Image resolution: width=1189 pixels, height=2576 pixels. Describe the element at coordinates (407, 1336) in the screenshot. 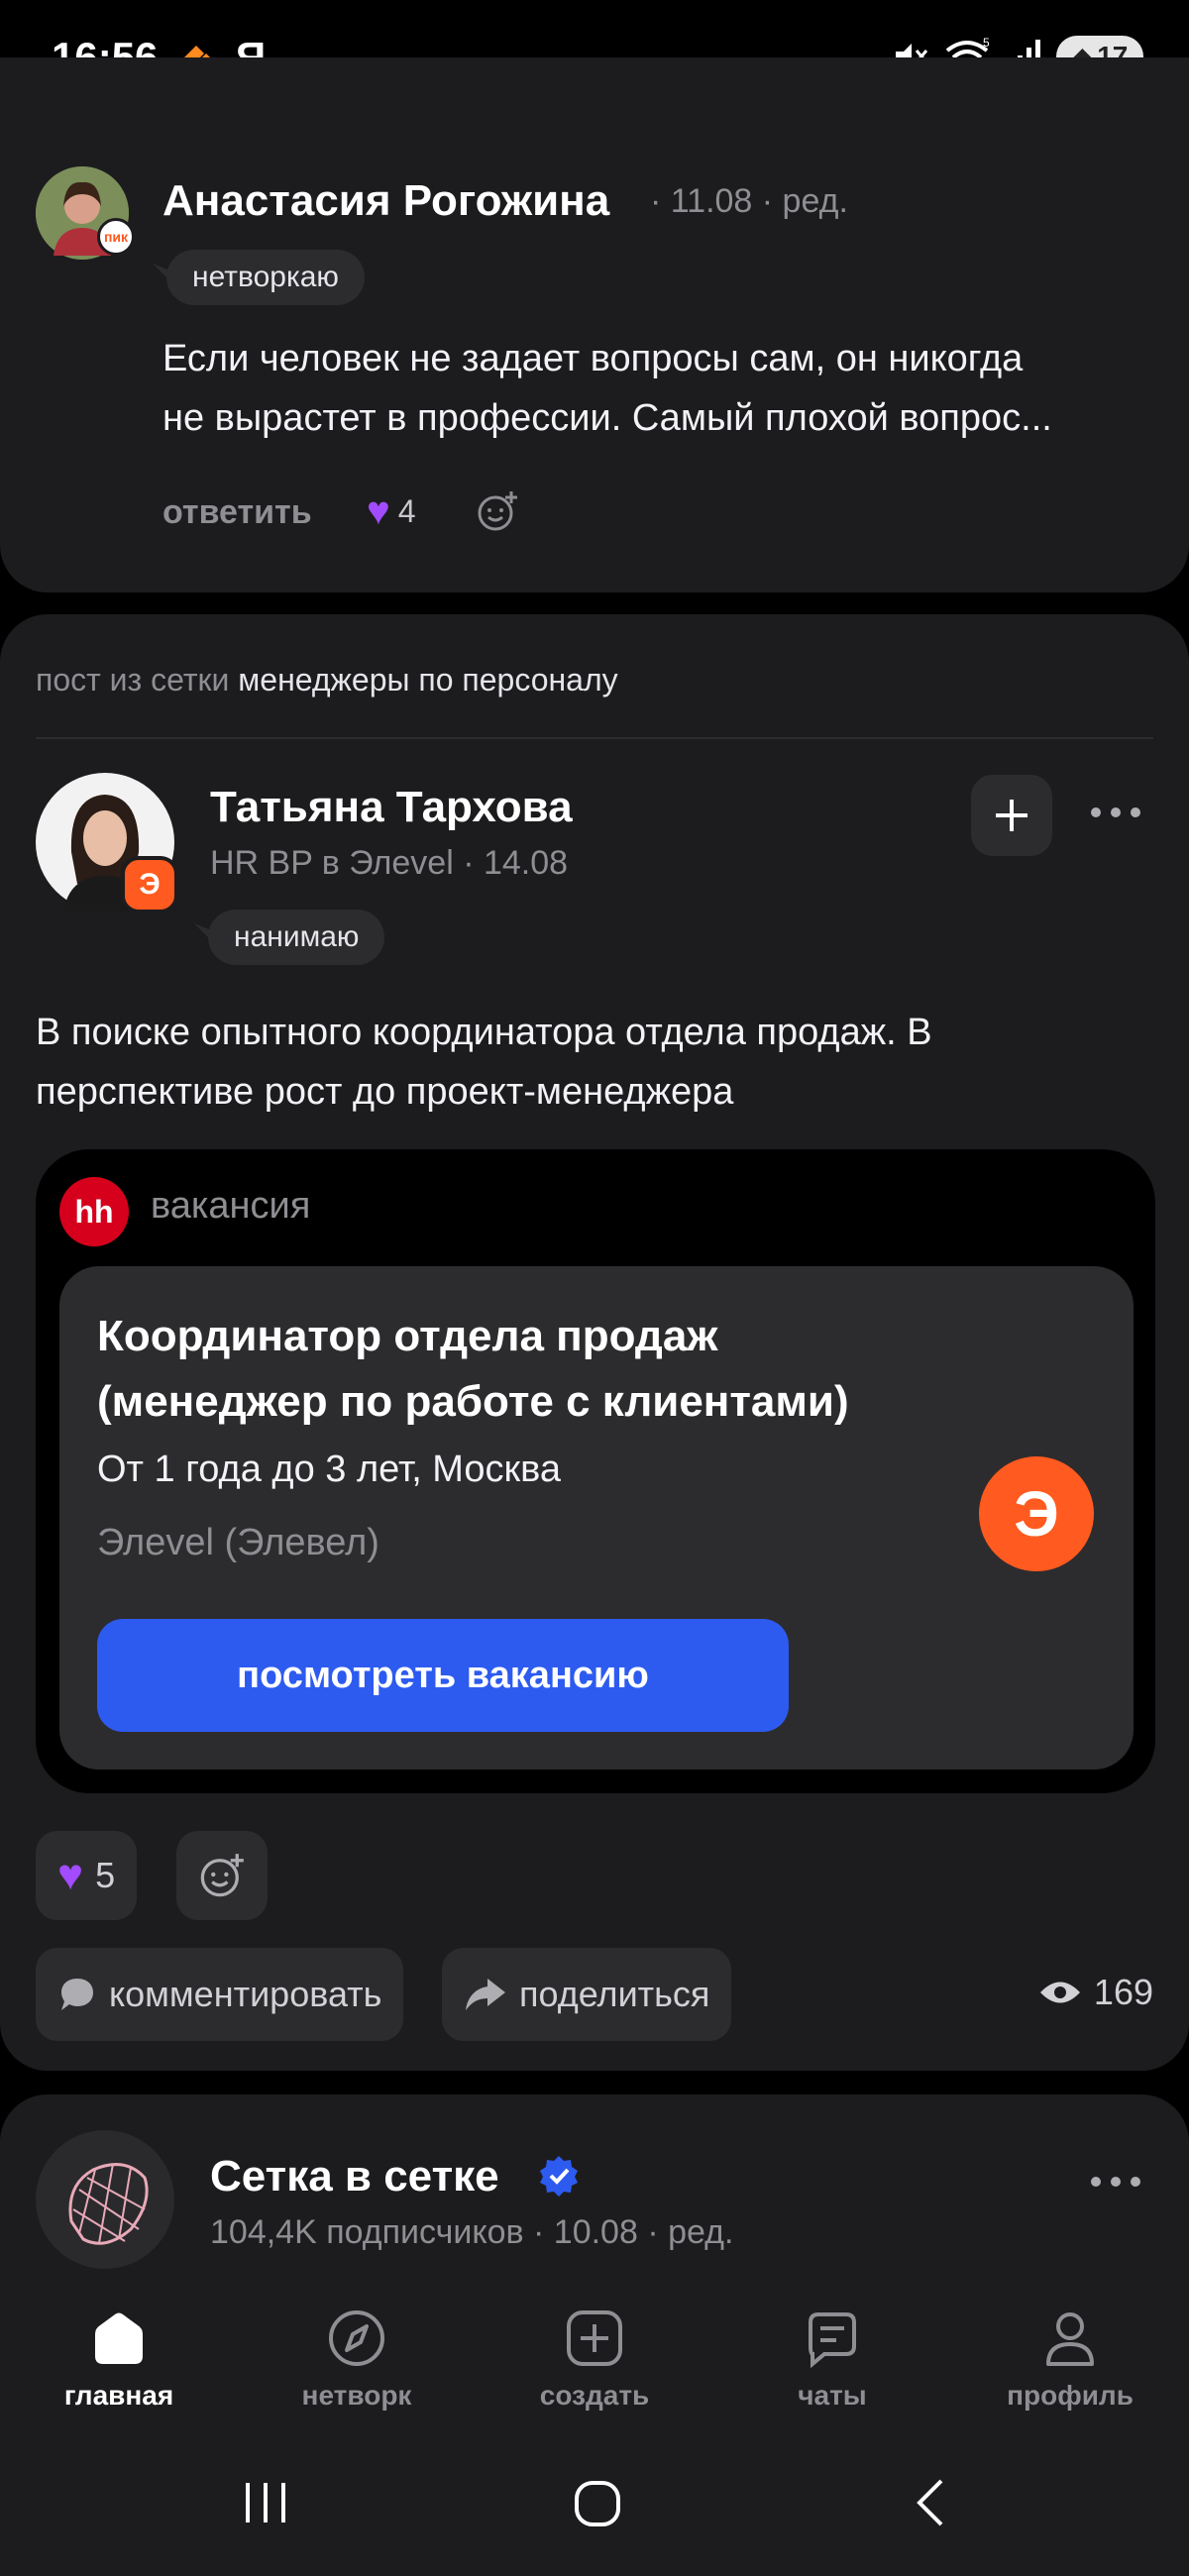

I see `vacancy-title-line: Координатор отдела продаж` at that location.